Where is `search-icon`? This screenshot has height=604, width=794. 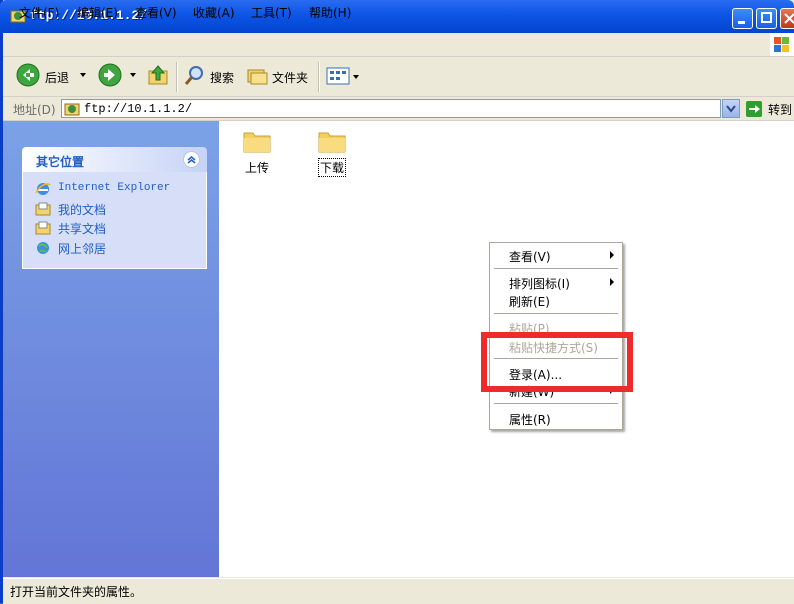 search-icon is located at coordinates (195, 75).